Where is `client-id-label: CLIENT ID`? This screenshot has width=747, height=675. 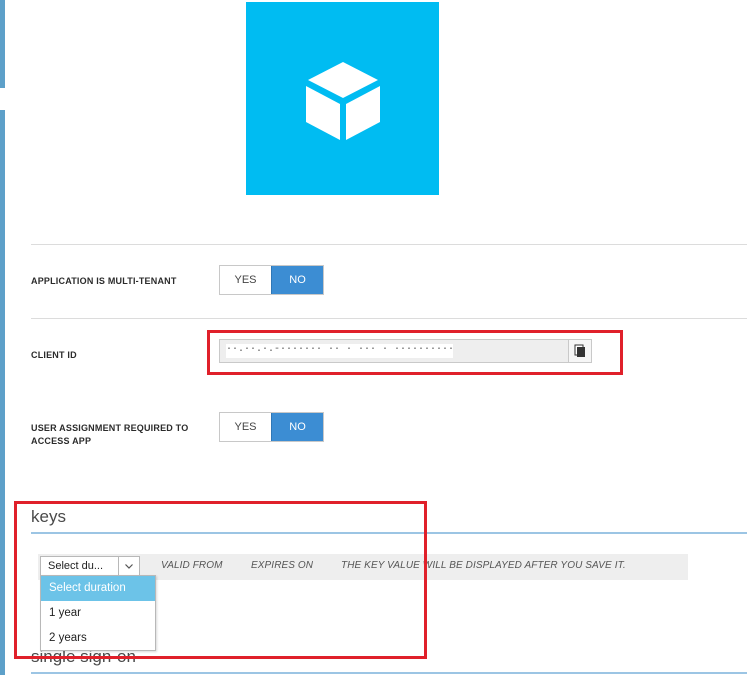
client-id-label: CLIENT ID is located at coordinates (54, 355).